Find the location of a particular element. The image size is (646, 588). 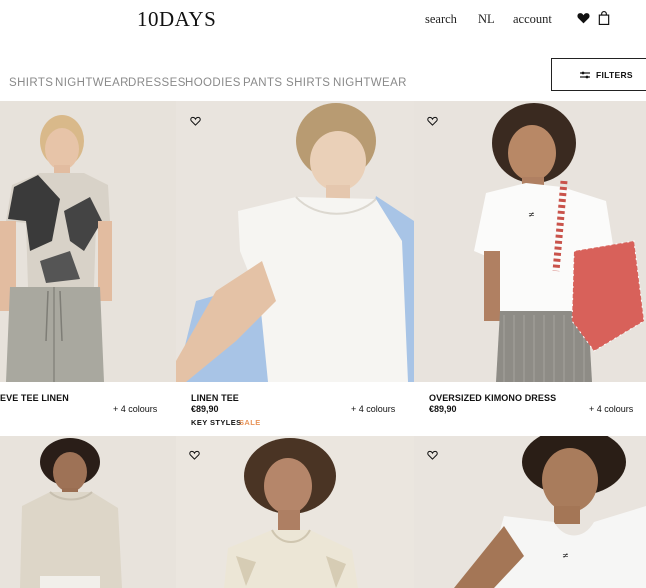

language-link: NL is located at coordinates (486, 19).